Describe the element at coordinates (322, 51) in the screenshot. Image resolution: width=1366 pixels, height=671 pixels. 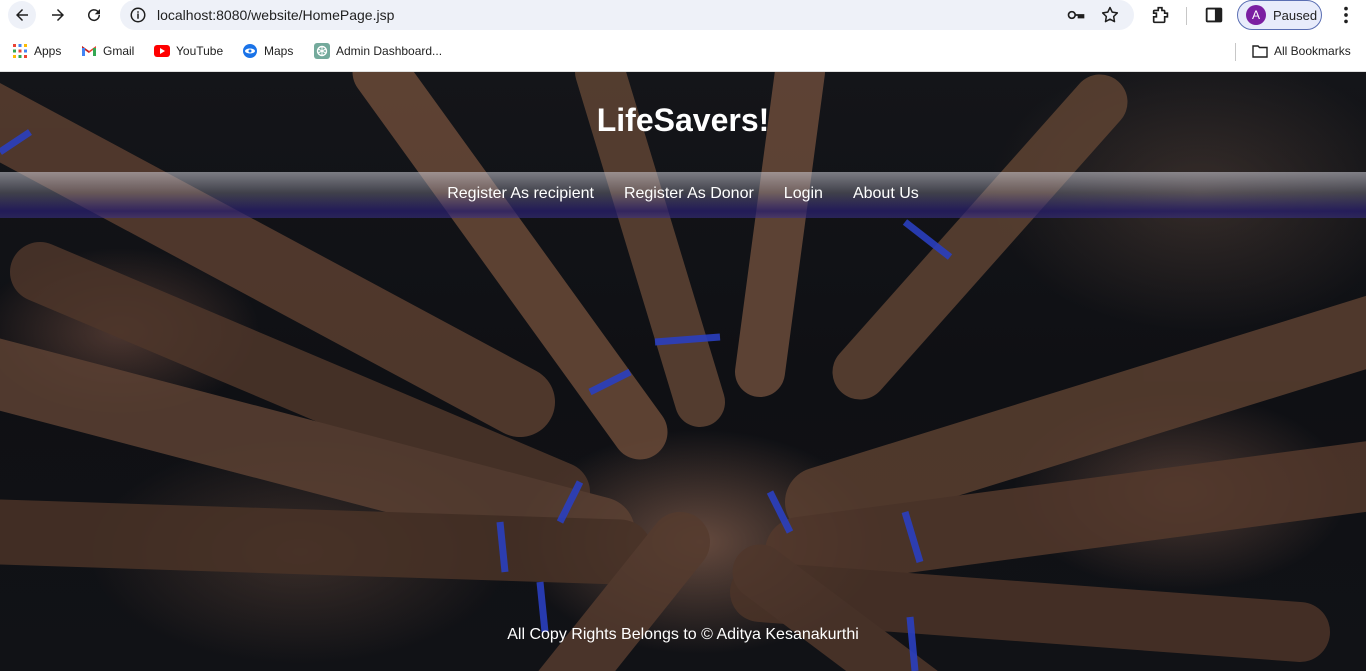
I see `openai-icon` at that location.